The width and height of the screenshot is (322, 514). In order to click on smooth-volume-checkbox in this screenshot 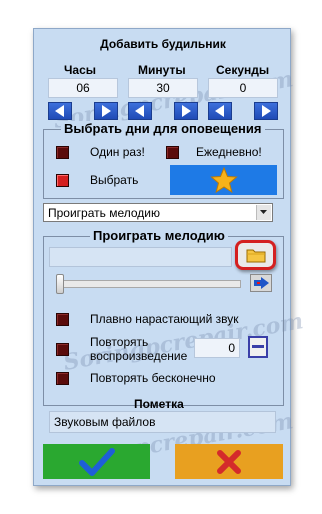, I will do `click(62, 319)`.